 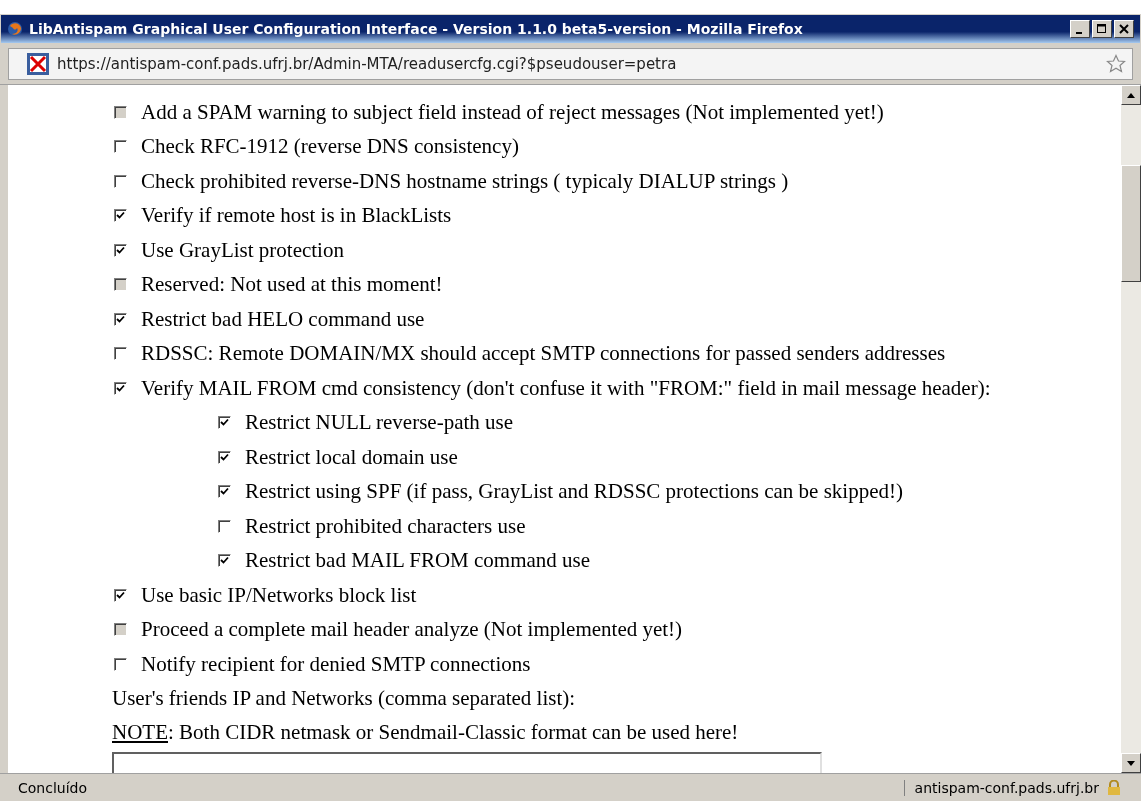 I want to click on window-title: LibAntispam Graphical User Configuration Interface - Version 1.1.0 beta5-version - Mozilla Firefox, so click(x=416, y=29).